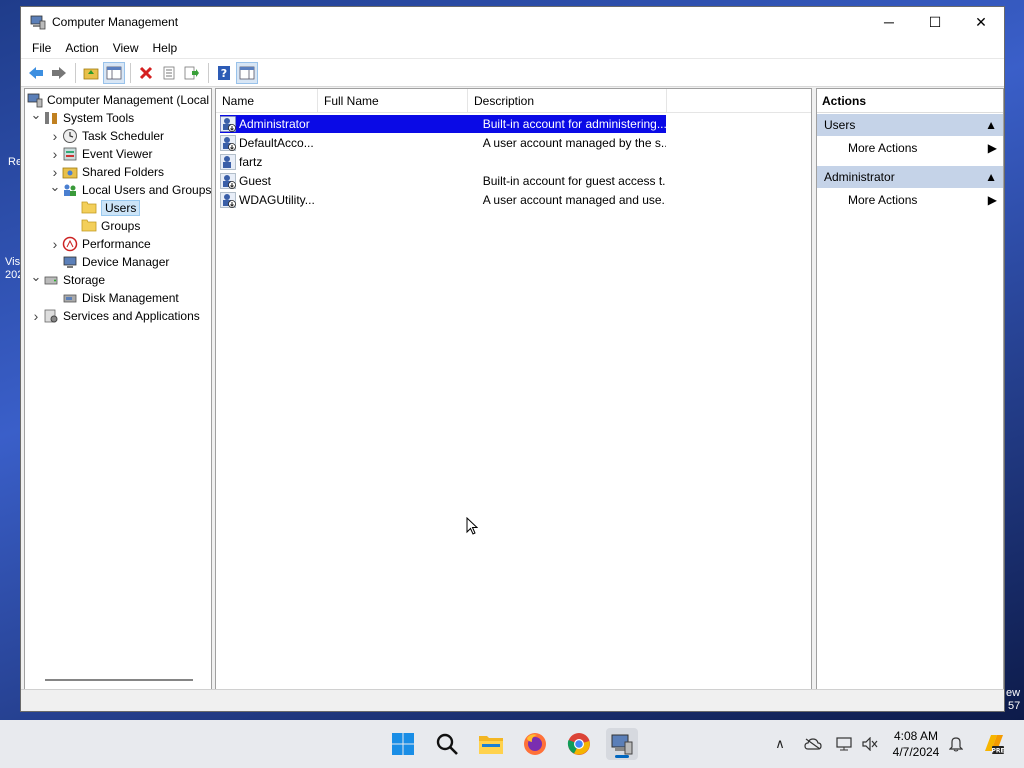  Describe the element at coordinates (491, 744) in the screenshot. I see `file-explorer-icon` at that location.